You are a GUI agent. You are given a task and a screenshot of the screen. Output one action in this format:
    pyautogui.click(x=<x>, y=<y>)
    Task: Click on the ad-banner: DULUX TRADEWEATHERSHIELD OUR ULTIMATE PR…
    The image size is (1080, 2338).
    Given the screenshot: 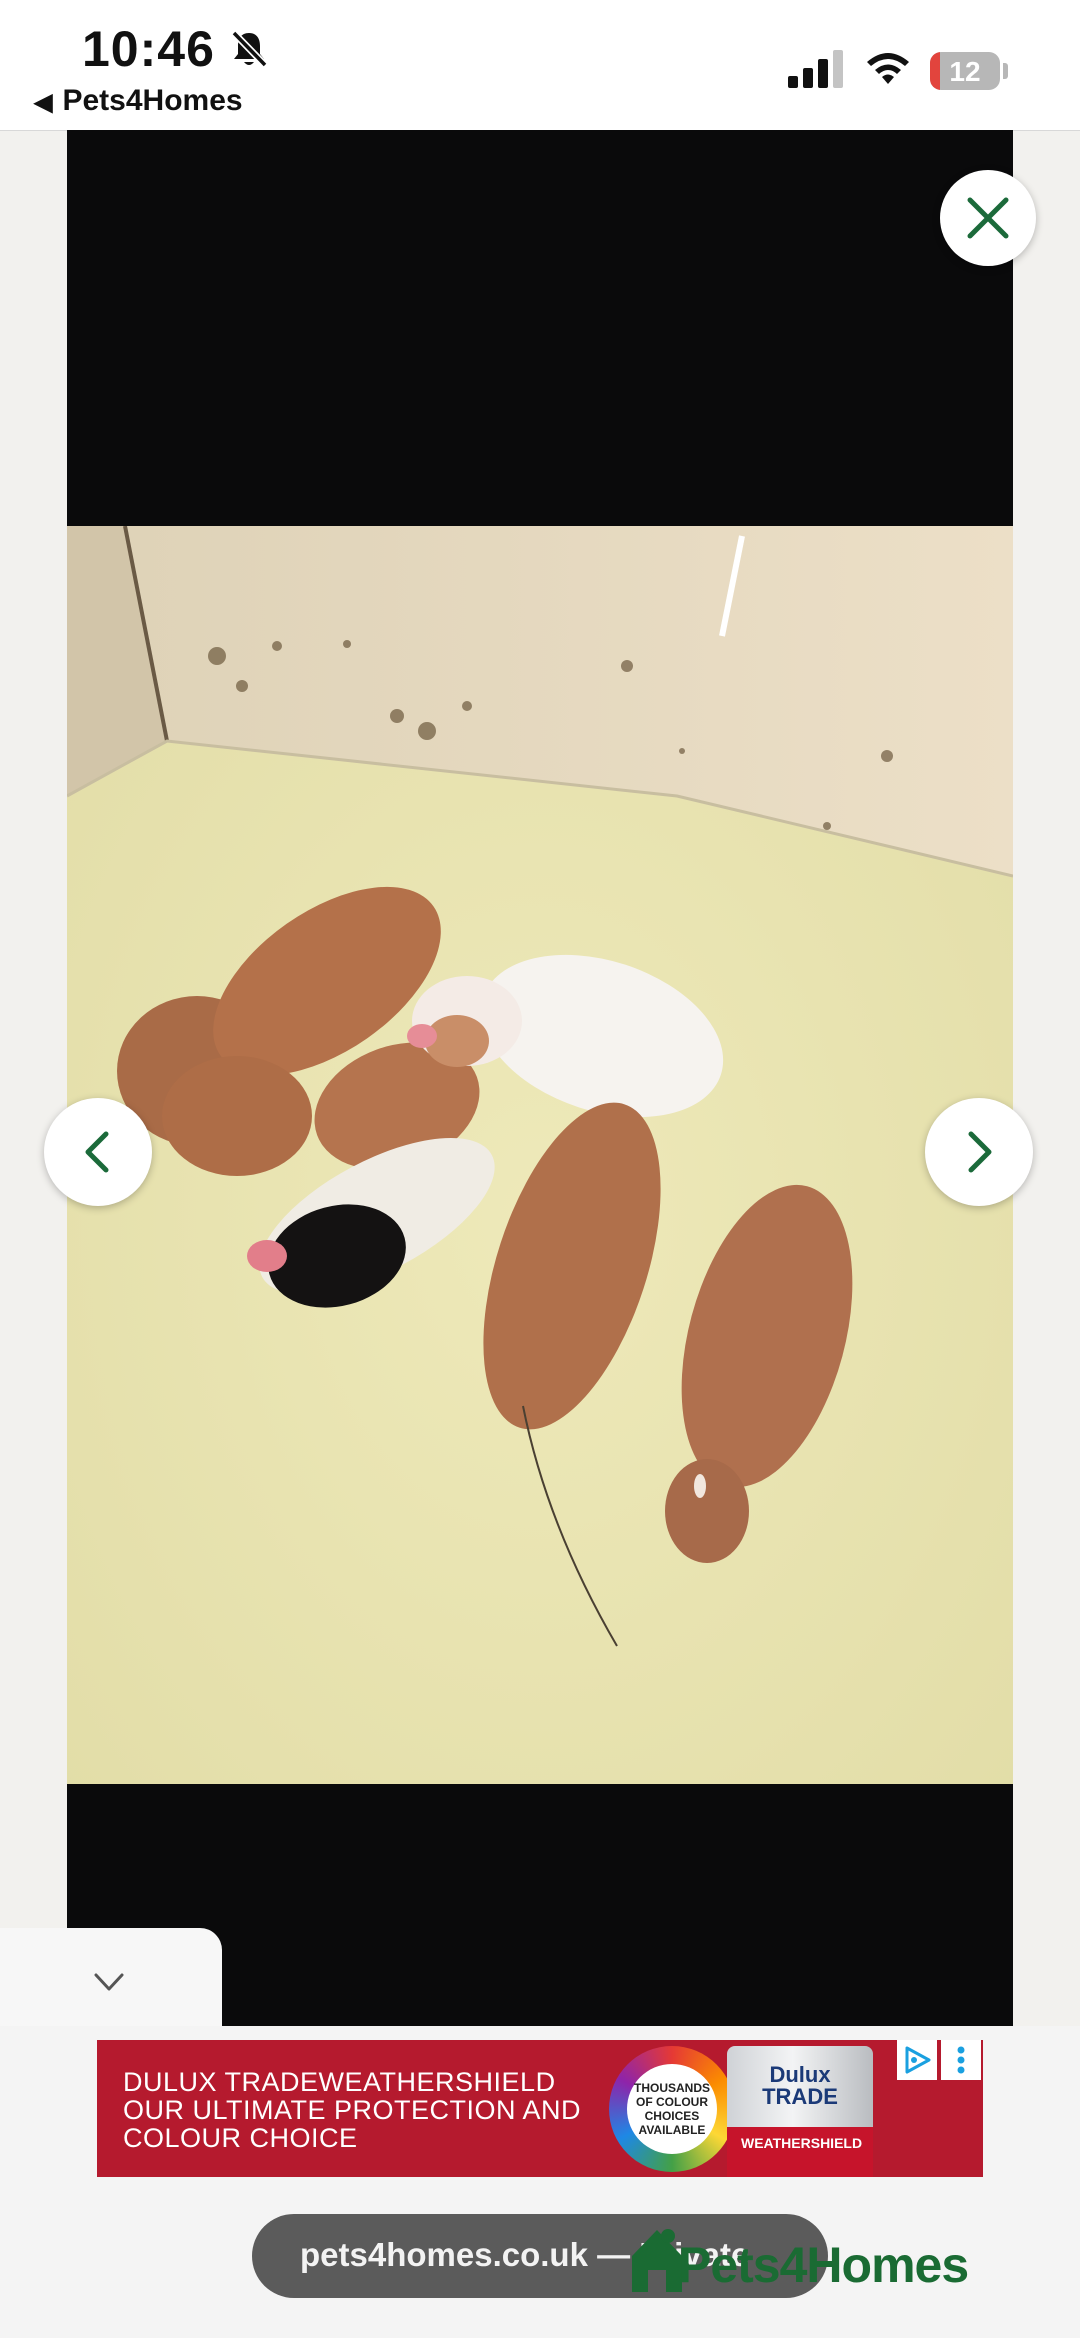 What is the action you would take?
    pyautogui.click(x=540, y=2108)
    